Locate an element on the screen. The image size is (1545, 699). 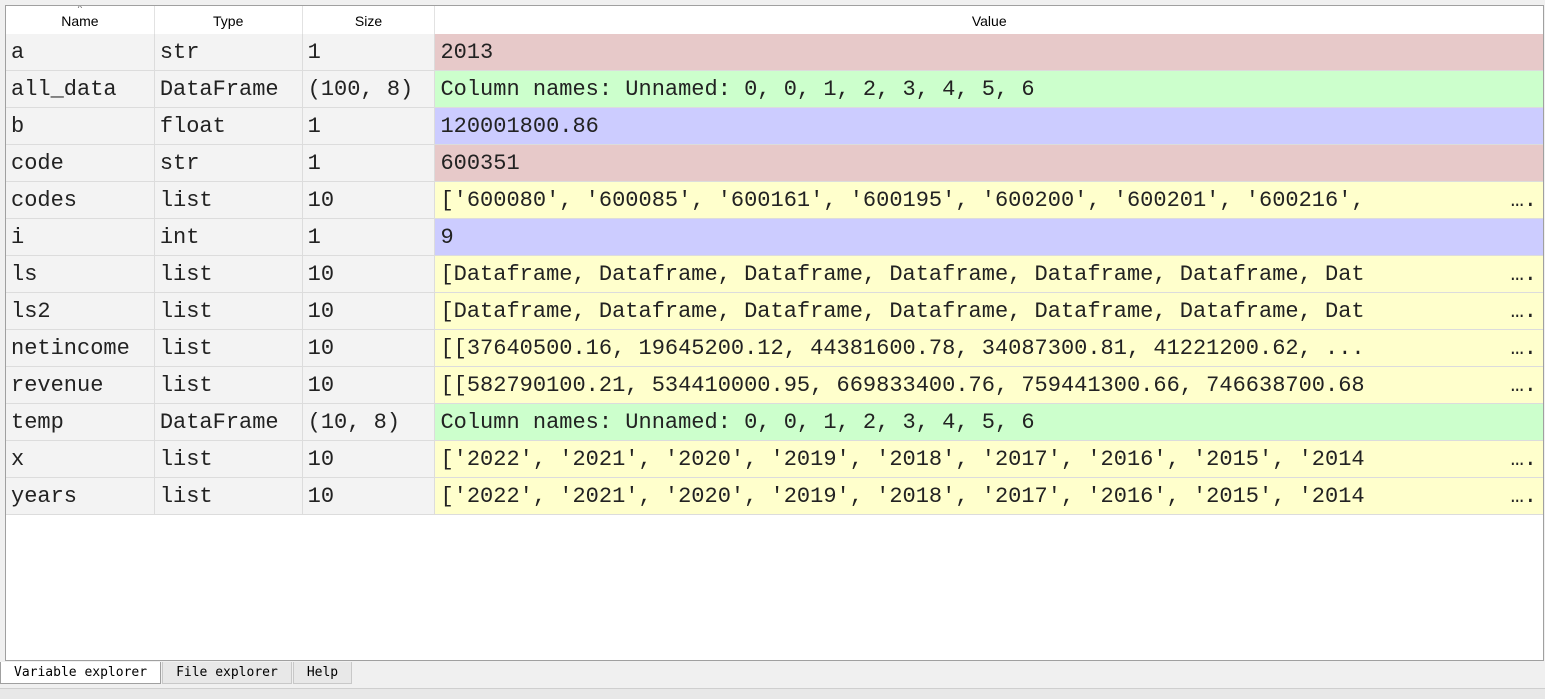
variable-size-cell: (10, 8) is located at coordinates (369, 422).